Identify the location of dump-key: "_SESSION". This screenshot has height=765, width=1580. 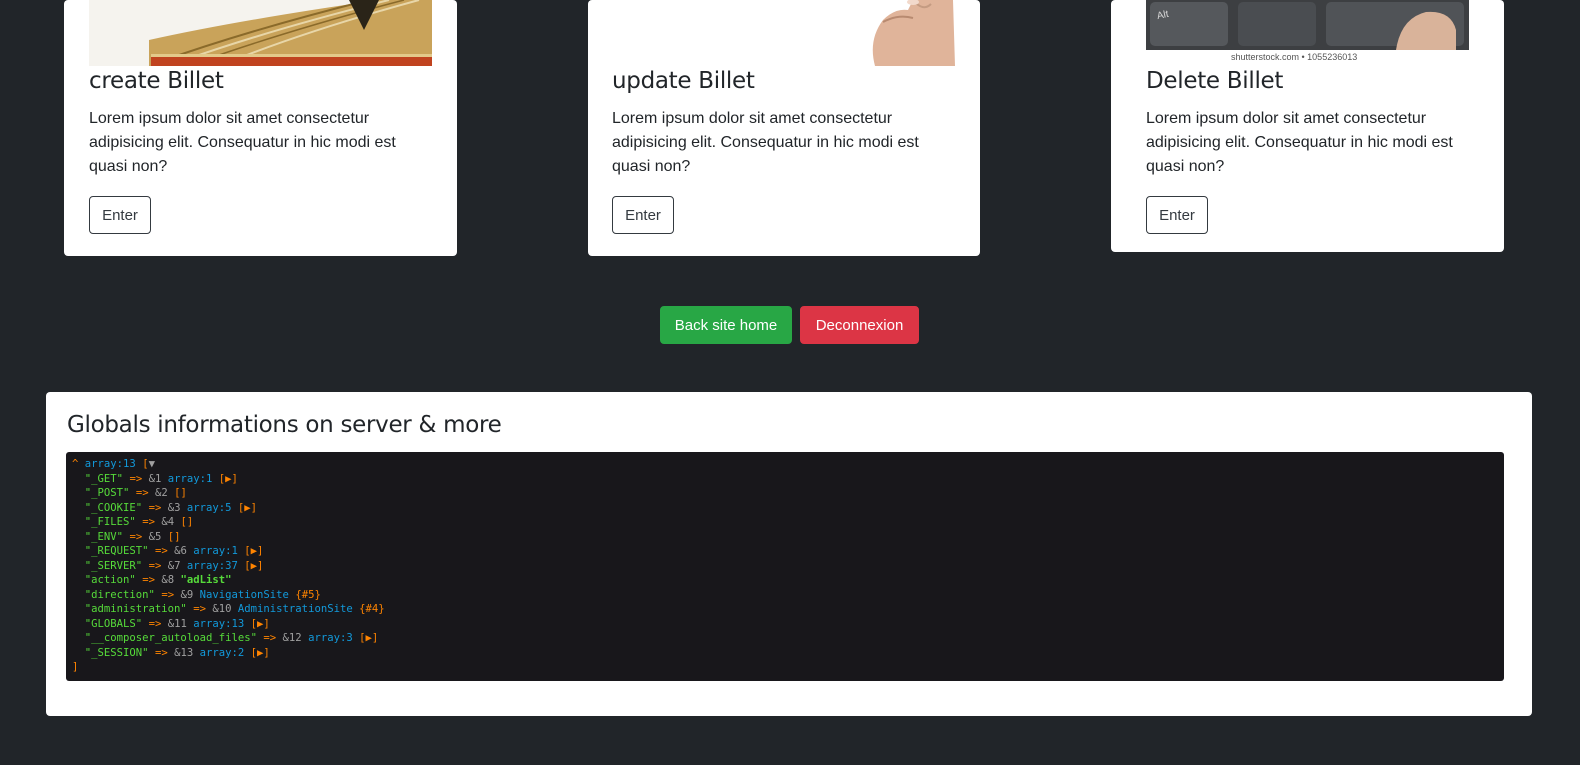
(116, 652).